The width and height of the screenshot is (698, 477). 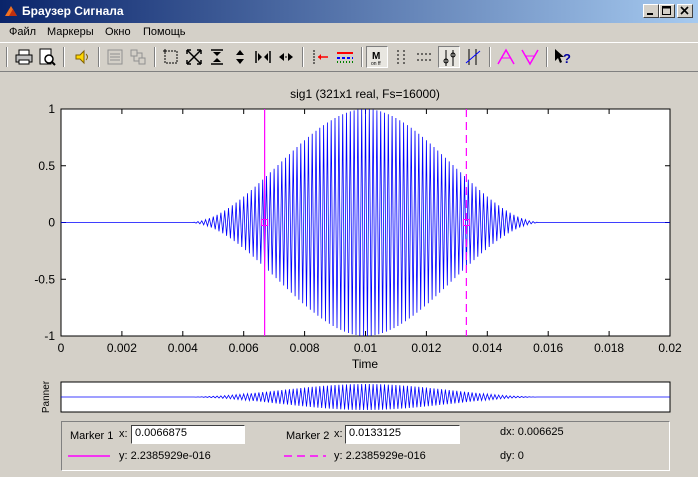 I want to click on menu-window: Окно, so click(x=118, y=32).